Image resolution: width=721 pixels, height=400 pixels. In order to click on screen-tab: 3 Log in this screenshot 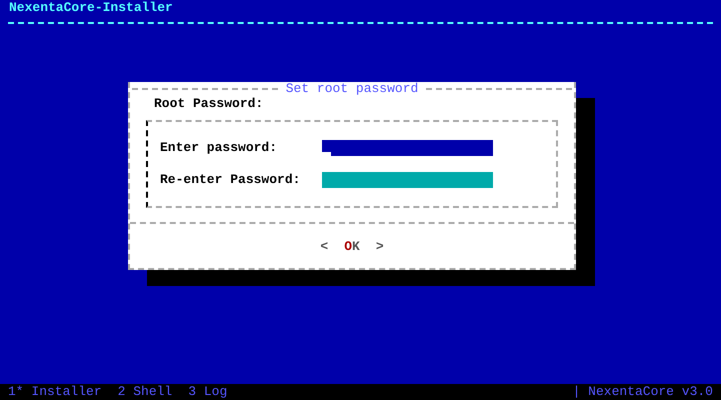, I will do `click(208, 392)`.